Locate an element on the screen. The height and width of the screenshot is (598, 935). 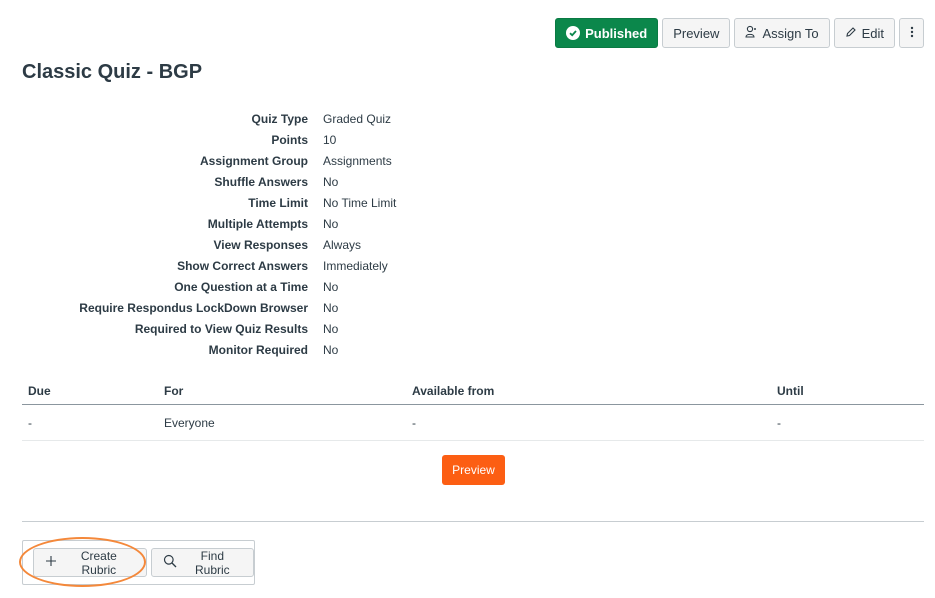
detail-row: Shuffle Answers No is located at coordinates (250, 181).